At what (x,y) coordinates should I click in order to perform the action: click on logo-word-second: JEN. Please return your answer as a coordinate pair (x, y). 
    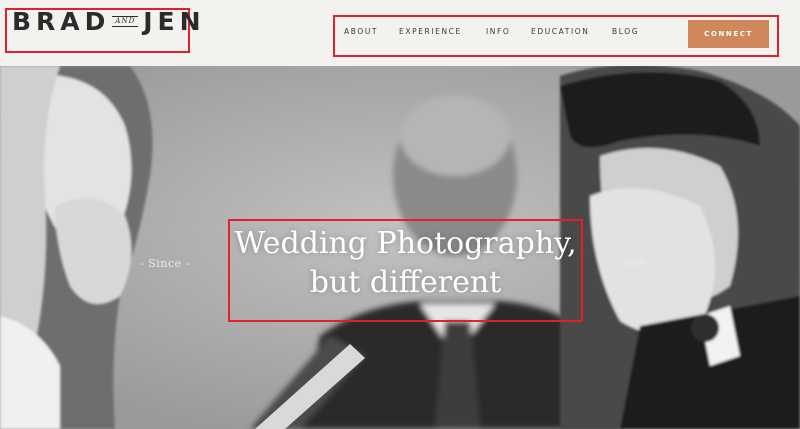
    Looking at the image, I should click on (174, 21).